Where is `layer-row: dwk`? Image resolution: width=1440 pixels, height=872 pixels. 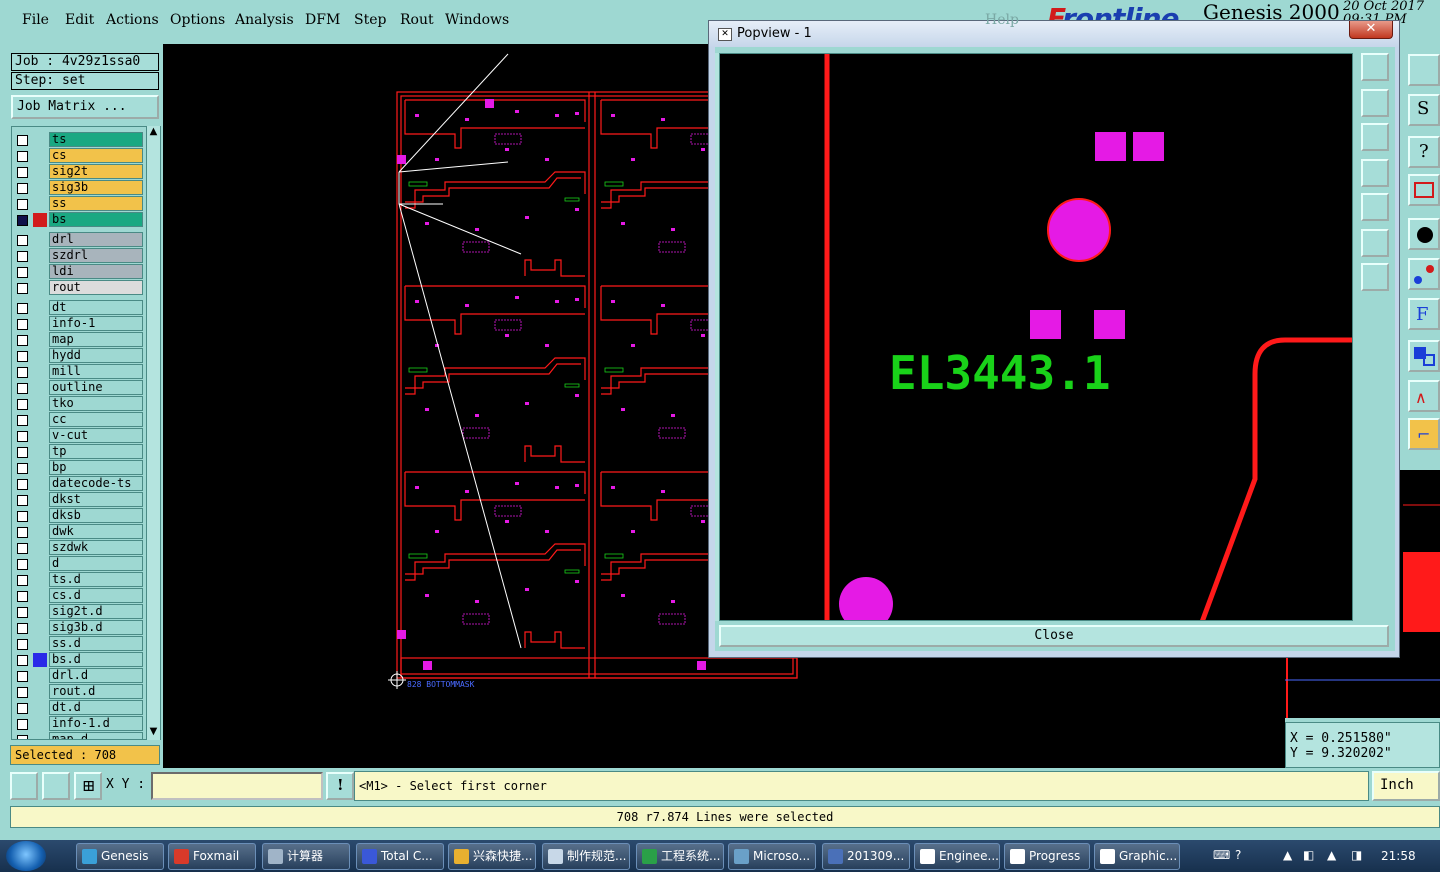
layer-row: dwk is located at coordinates (79, 532).